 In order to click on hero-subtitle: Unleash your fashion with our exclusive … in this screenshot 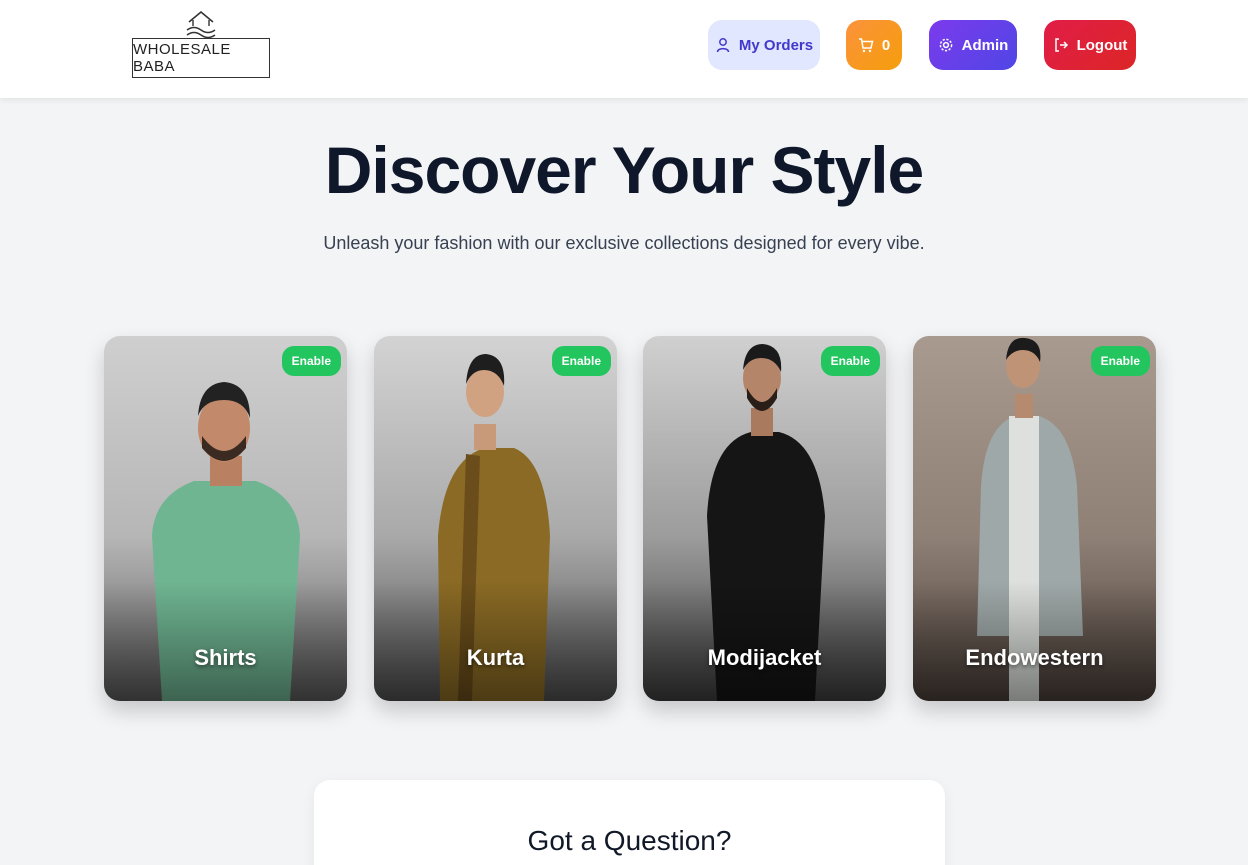, I will do `click(624, 243)`.